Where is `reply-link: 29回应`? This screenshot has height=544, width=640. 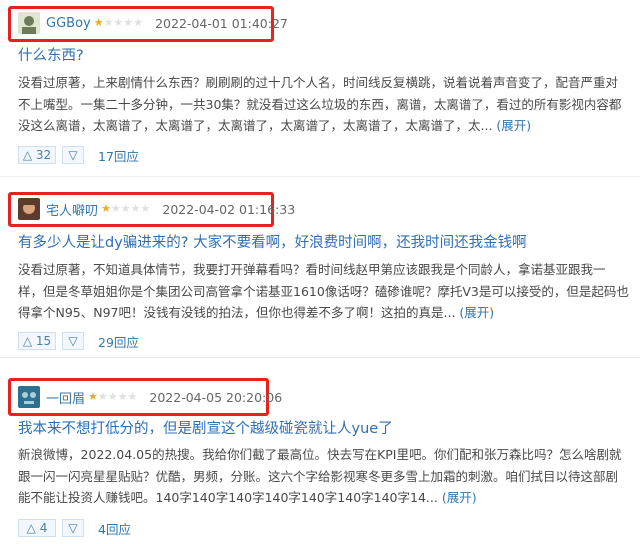 reply-link: 29回应 is located at coordinates (118, 341).